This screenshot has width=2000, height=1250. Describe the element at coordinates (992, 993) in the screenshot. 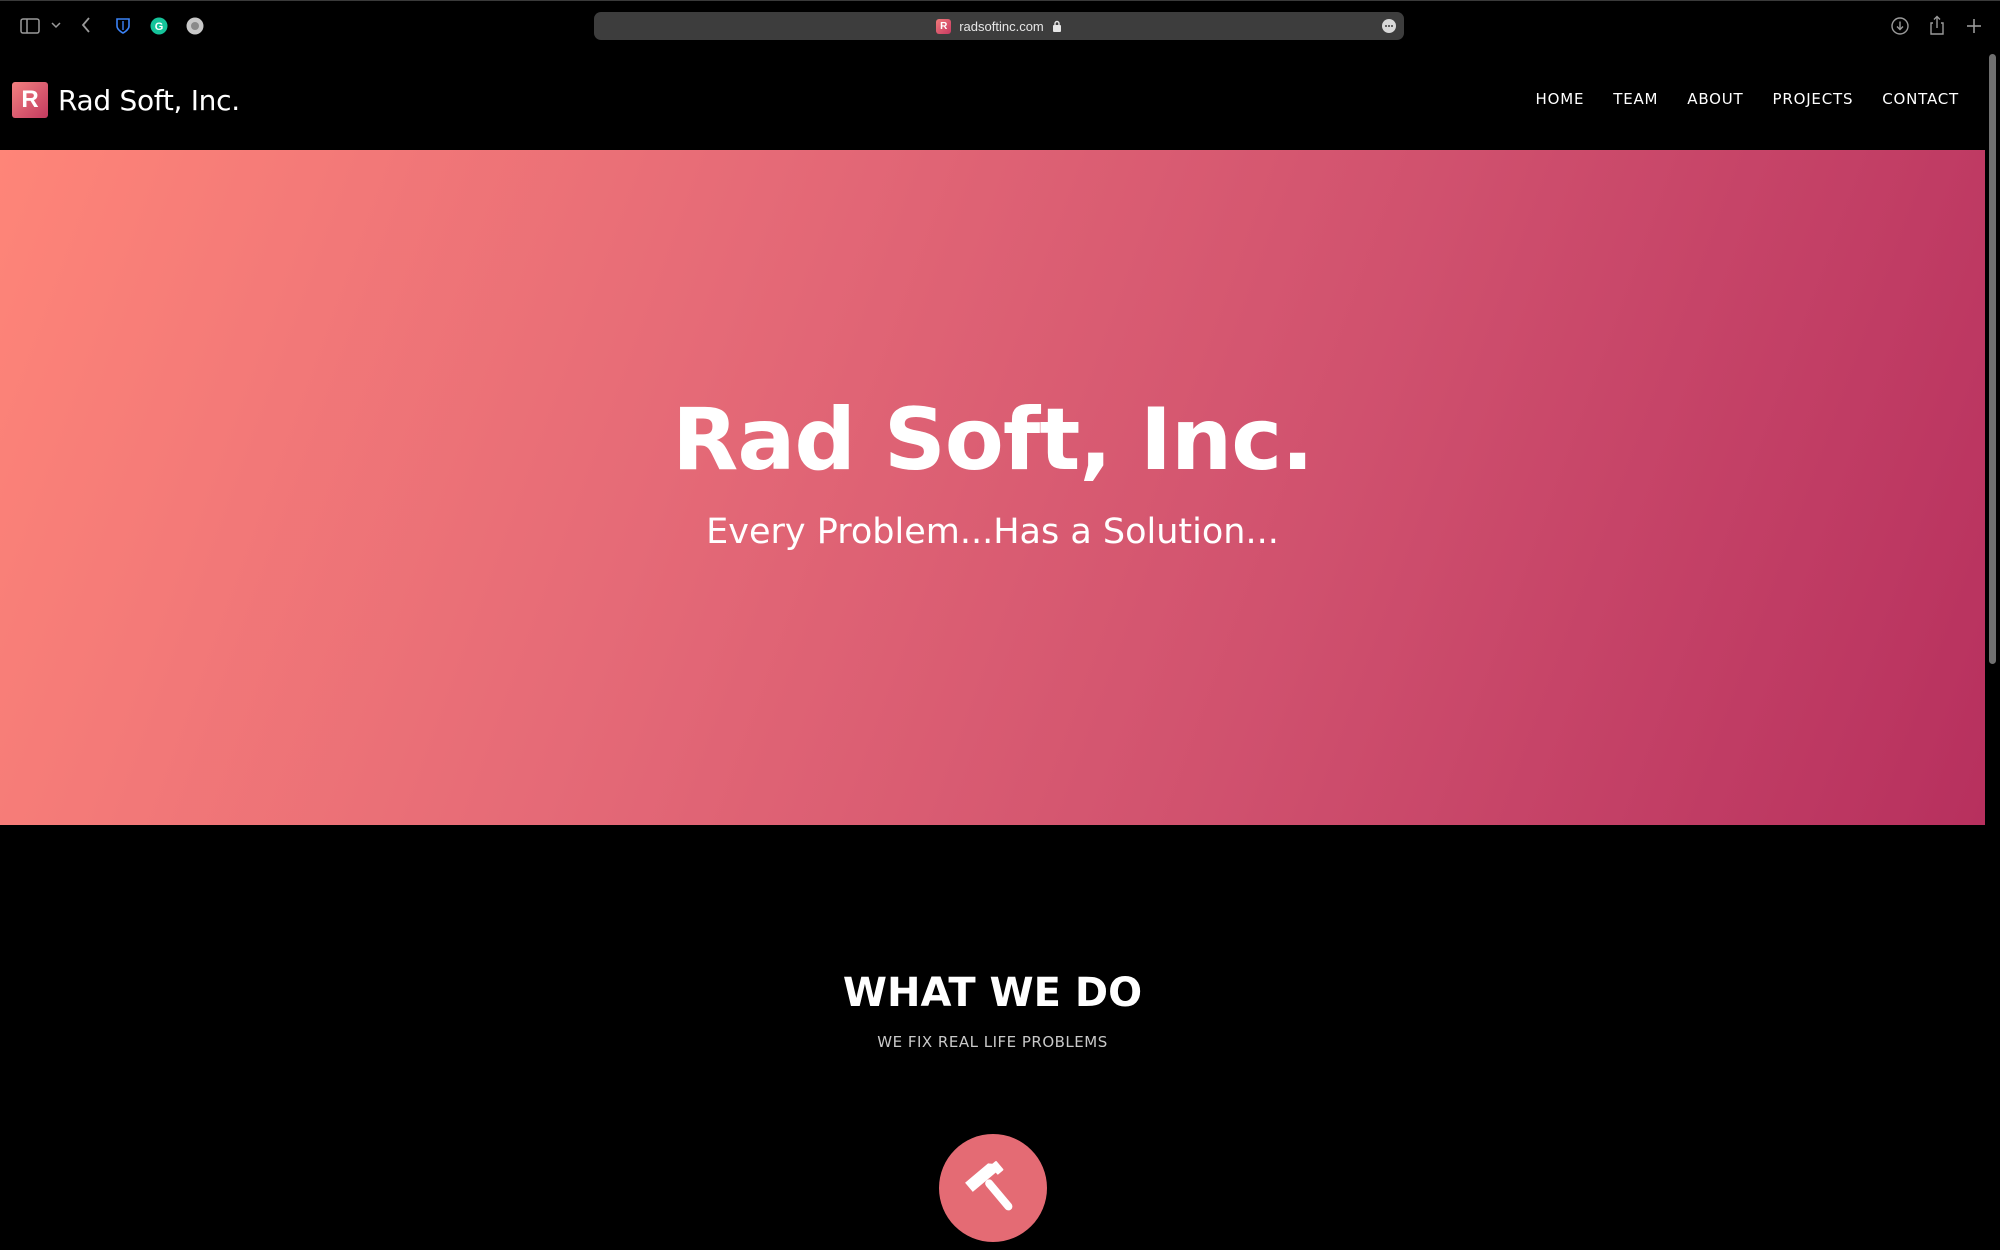

I see `section-title: WHAT WE DO` at that location.